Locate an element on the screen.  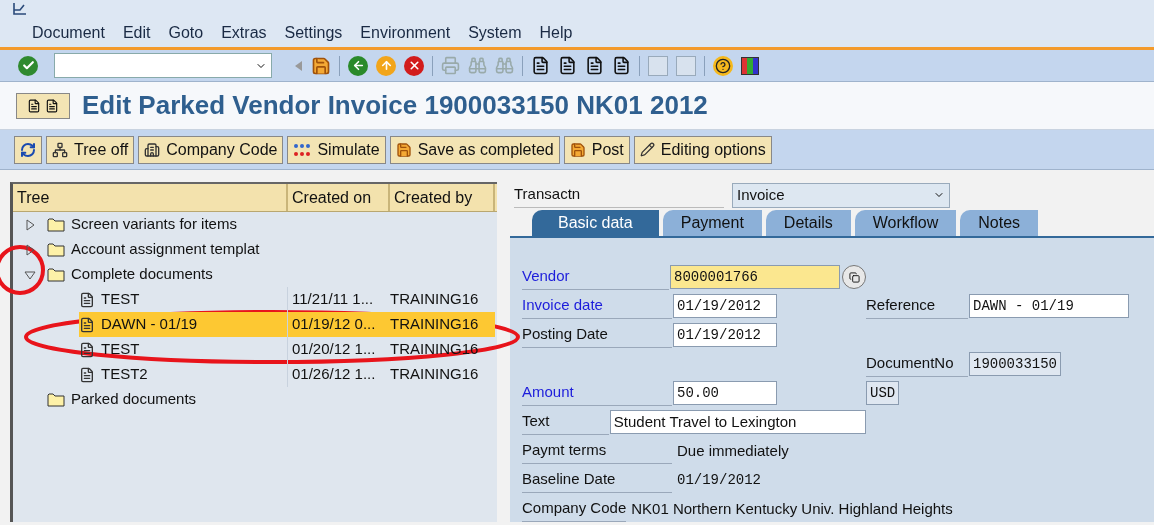
field-value: NK01 Northern Kentucky Univ. Highland Heights is located at coordinates (792, 508).